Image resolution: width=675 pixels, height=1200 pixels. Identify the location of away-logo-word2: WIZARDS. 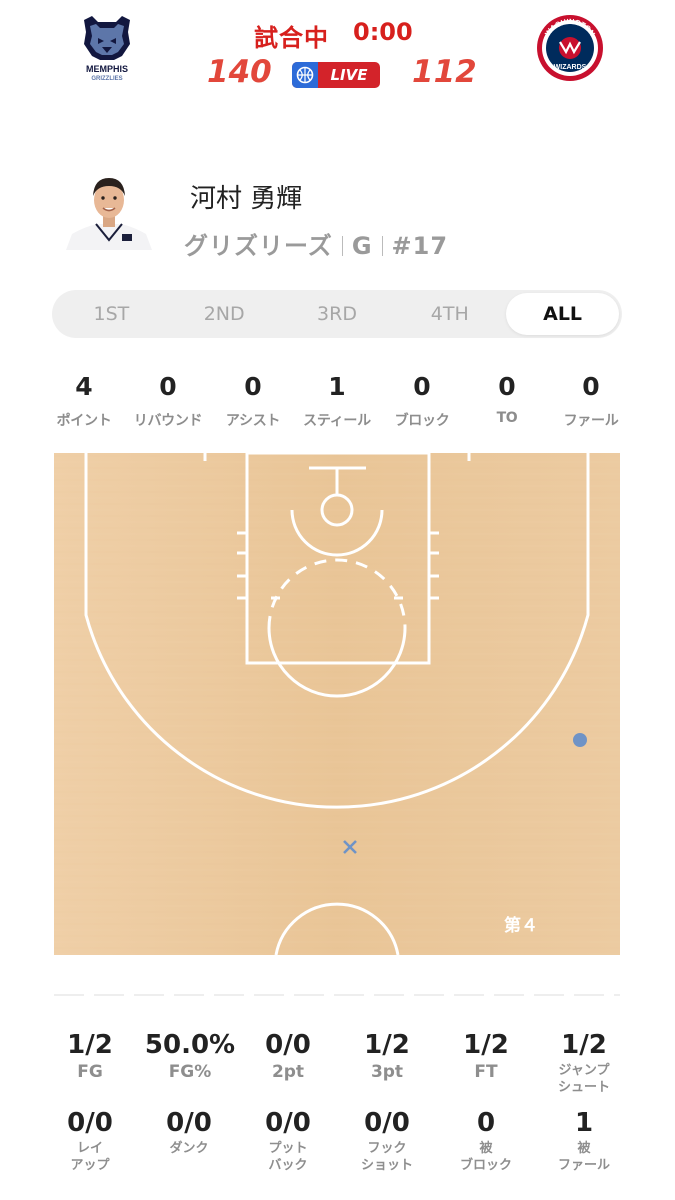
(570, 67).